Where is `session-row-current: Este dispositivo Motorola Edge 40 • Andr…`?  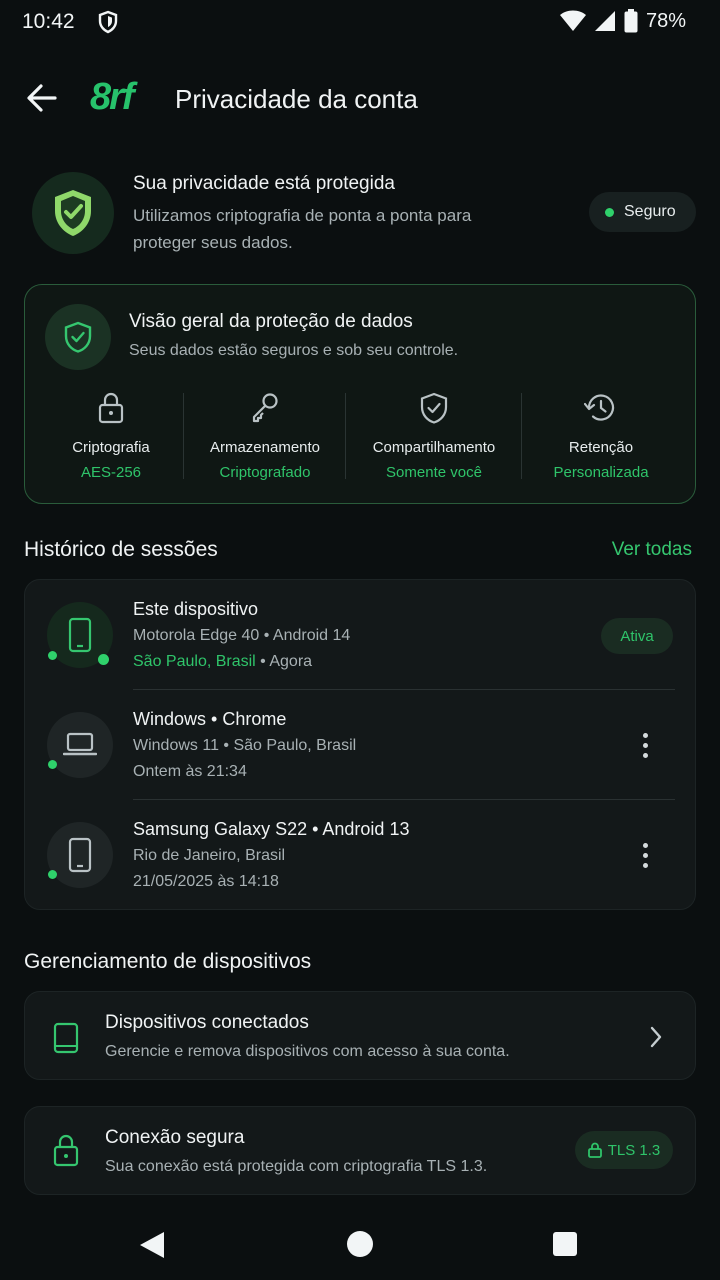 session-row-current: Este dispositivo Motorola Edge 40 • Andr… is located at coordinates (361, 635).